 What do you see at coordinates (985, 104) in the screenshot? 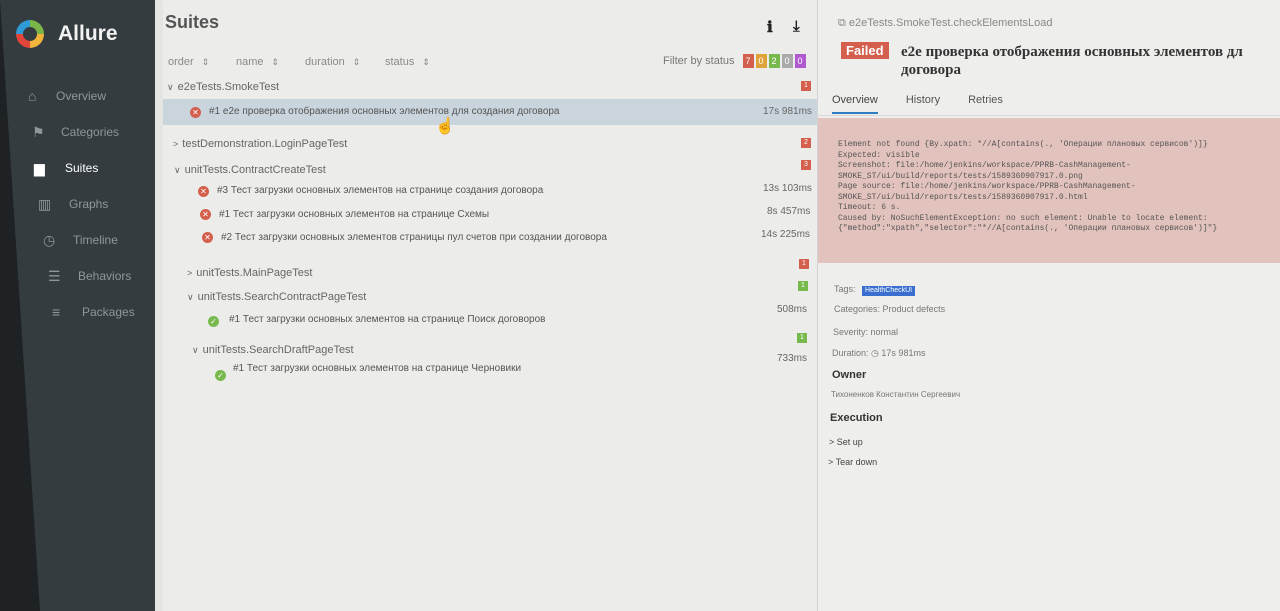
I see `tab-retries: Retries` at bounding box center [985, 104].